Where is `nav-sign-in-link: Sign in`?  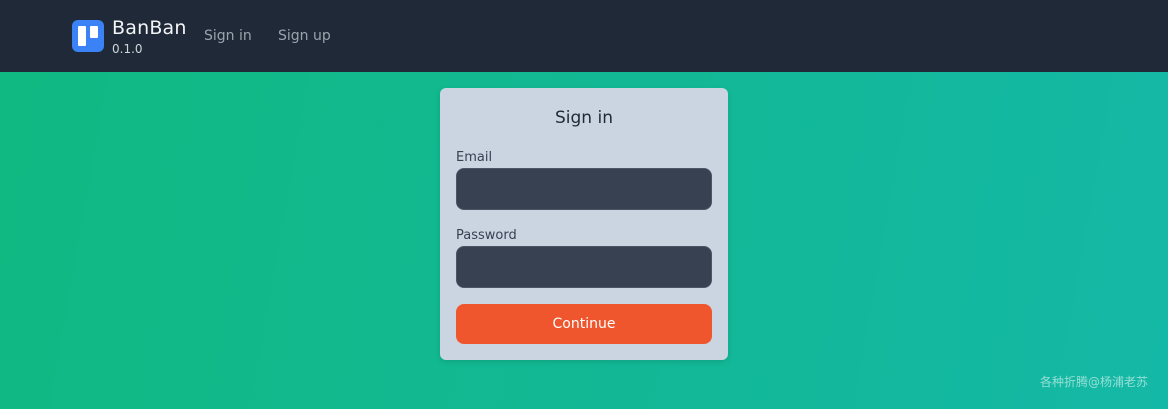
nav-sign-in-link: Sign in is located at coordinates (228, 36).